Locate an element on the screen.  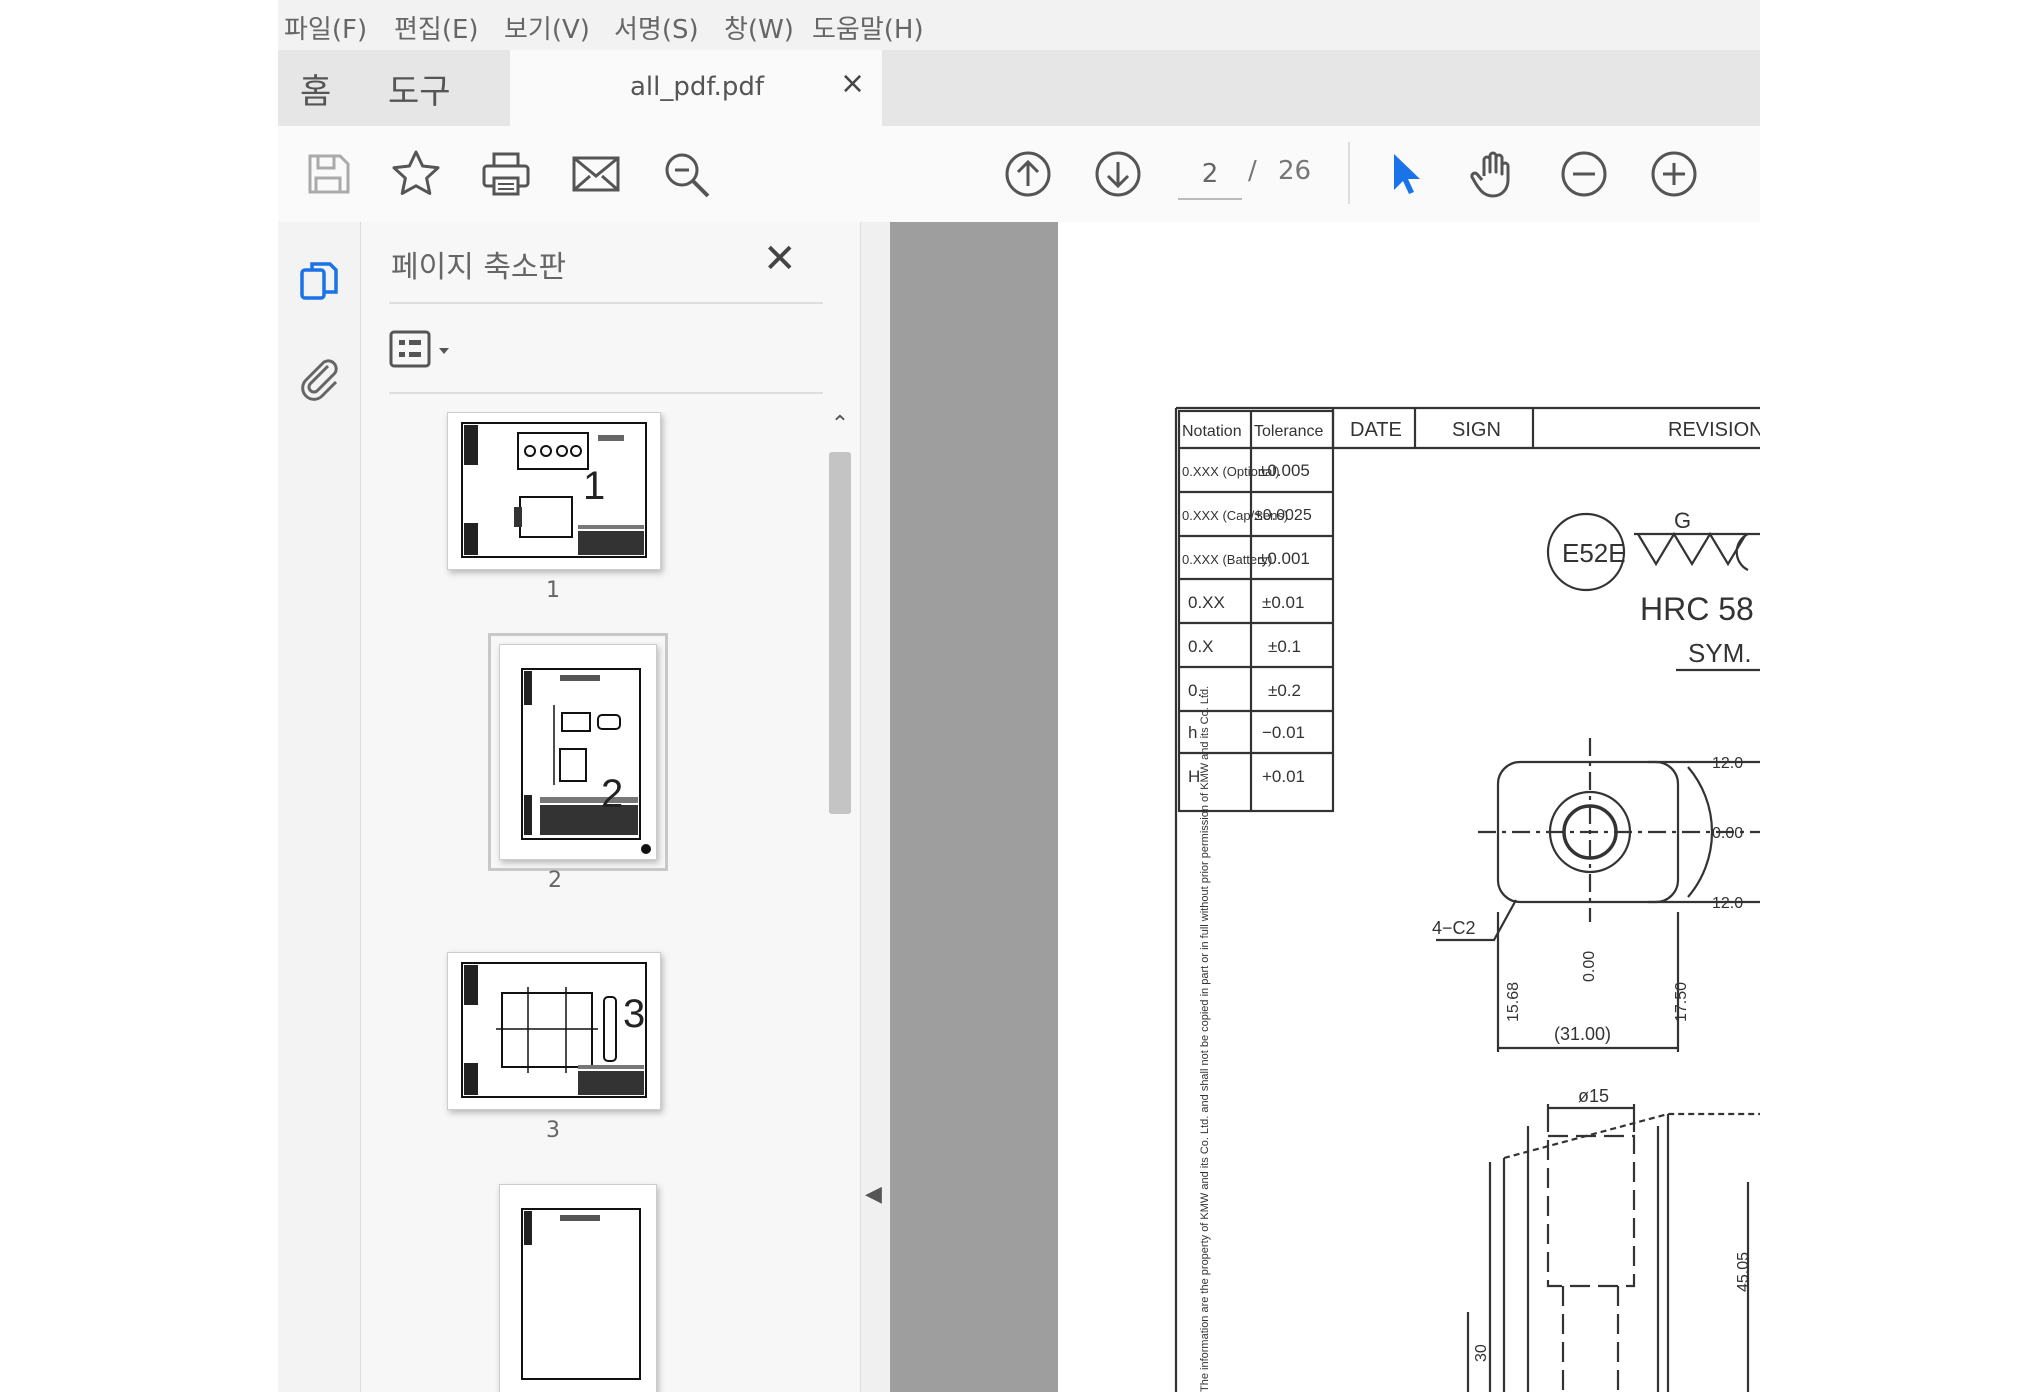
tab-home: 홈 is located at coordinates (315, 88).